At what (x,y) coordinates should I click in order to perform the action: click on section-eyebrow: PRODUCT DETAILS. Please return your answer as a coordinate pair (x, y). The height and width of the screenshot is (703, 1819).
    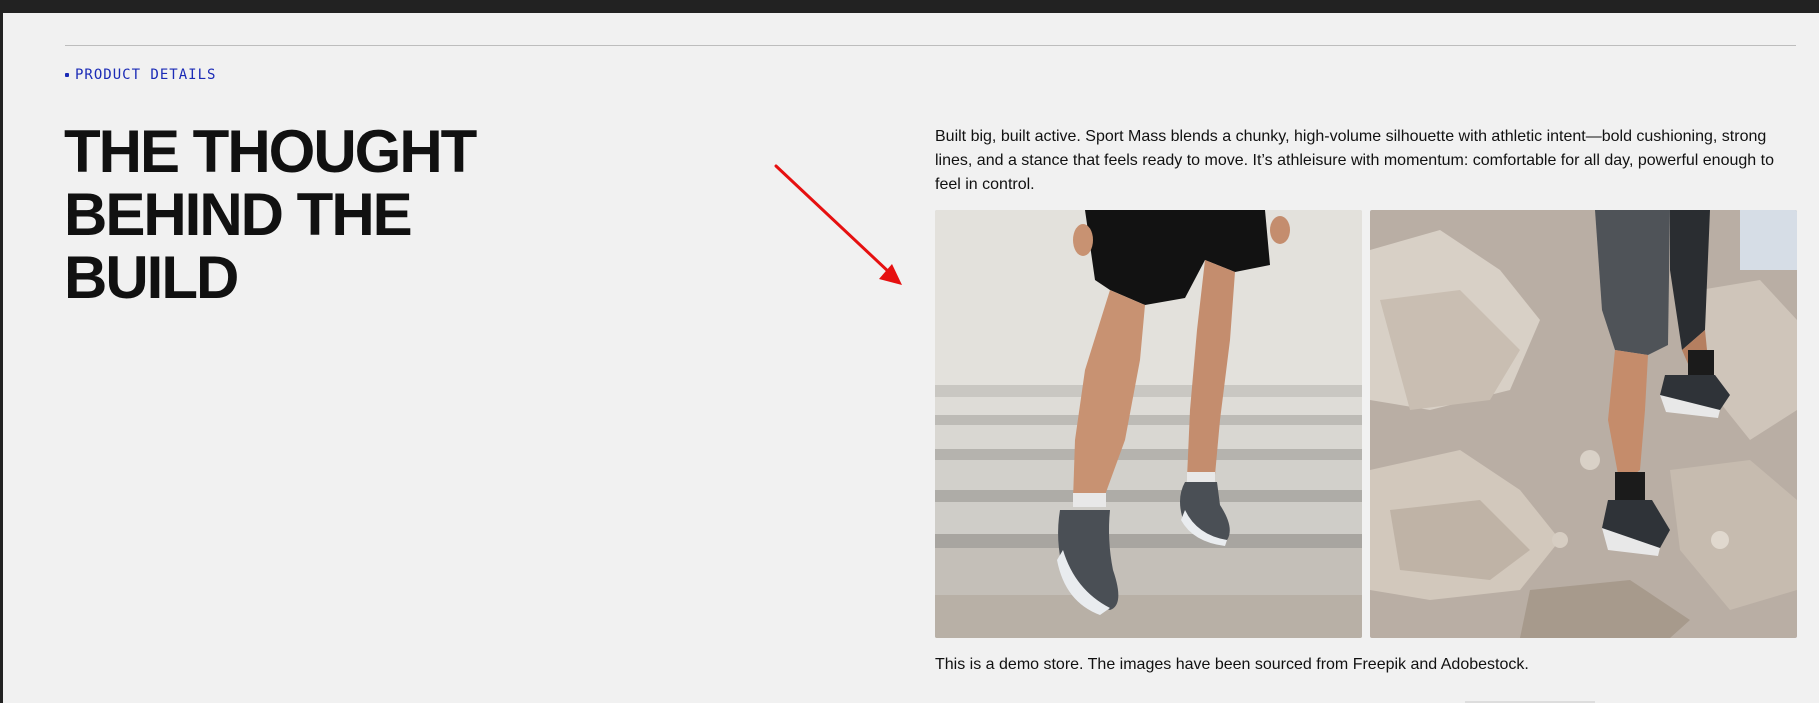
    Looking at the image, I should click on (140, 75).